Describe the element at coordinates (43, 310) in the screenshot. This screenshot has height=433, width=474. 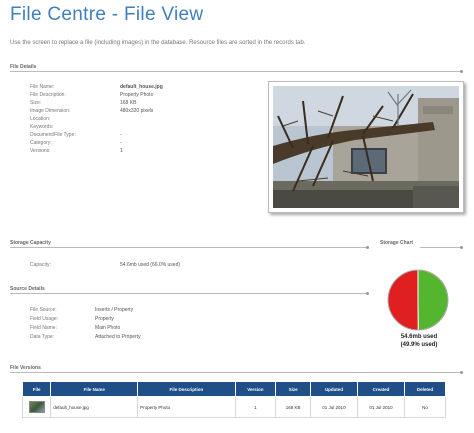
I see `file-source-label: File Source:` at that location.